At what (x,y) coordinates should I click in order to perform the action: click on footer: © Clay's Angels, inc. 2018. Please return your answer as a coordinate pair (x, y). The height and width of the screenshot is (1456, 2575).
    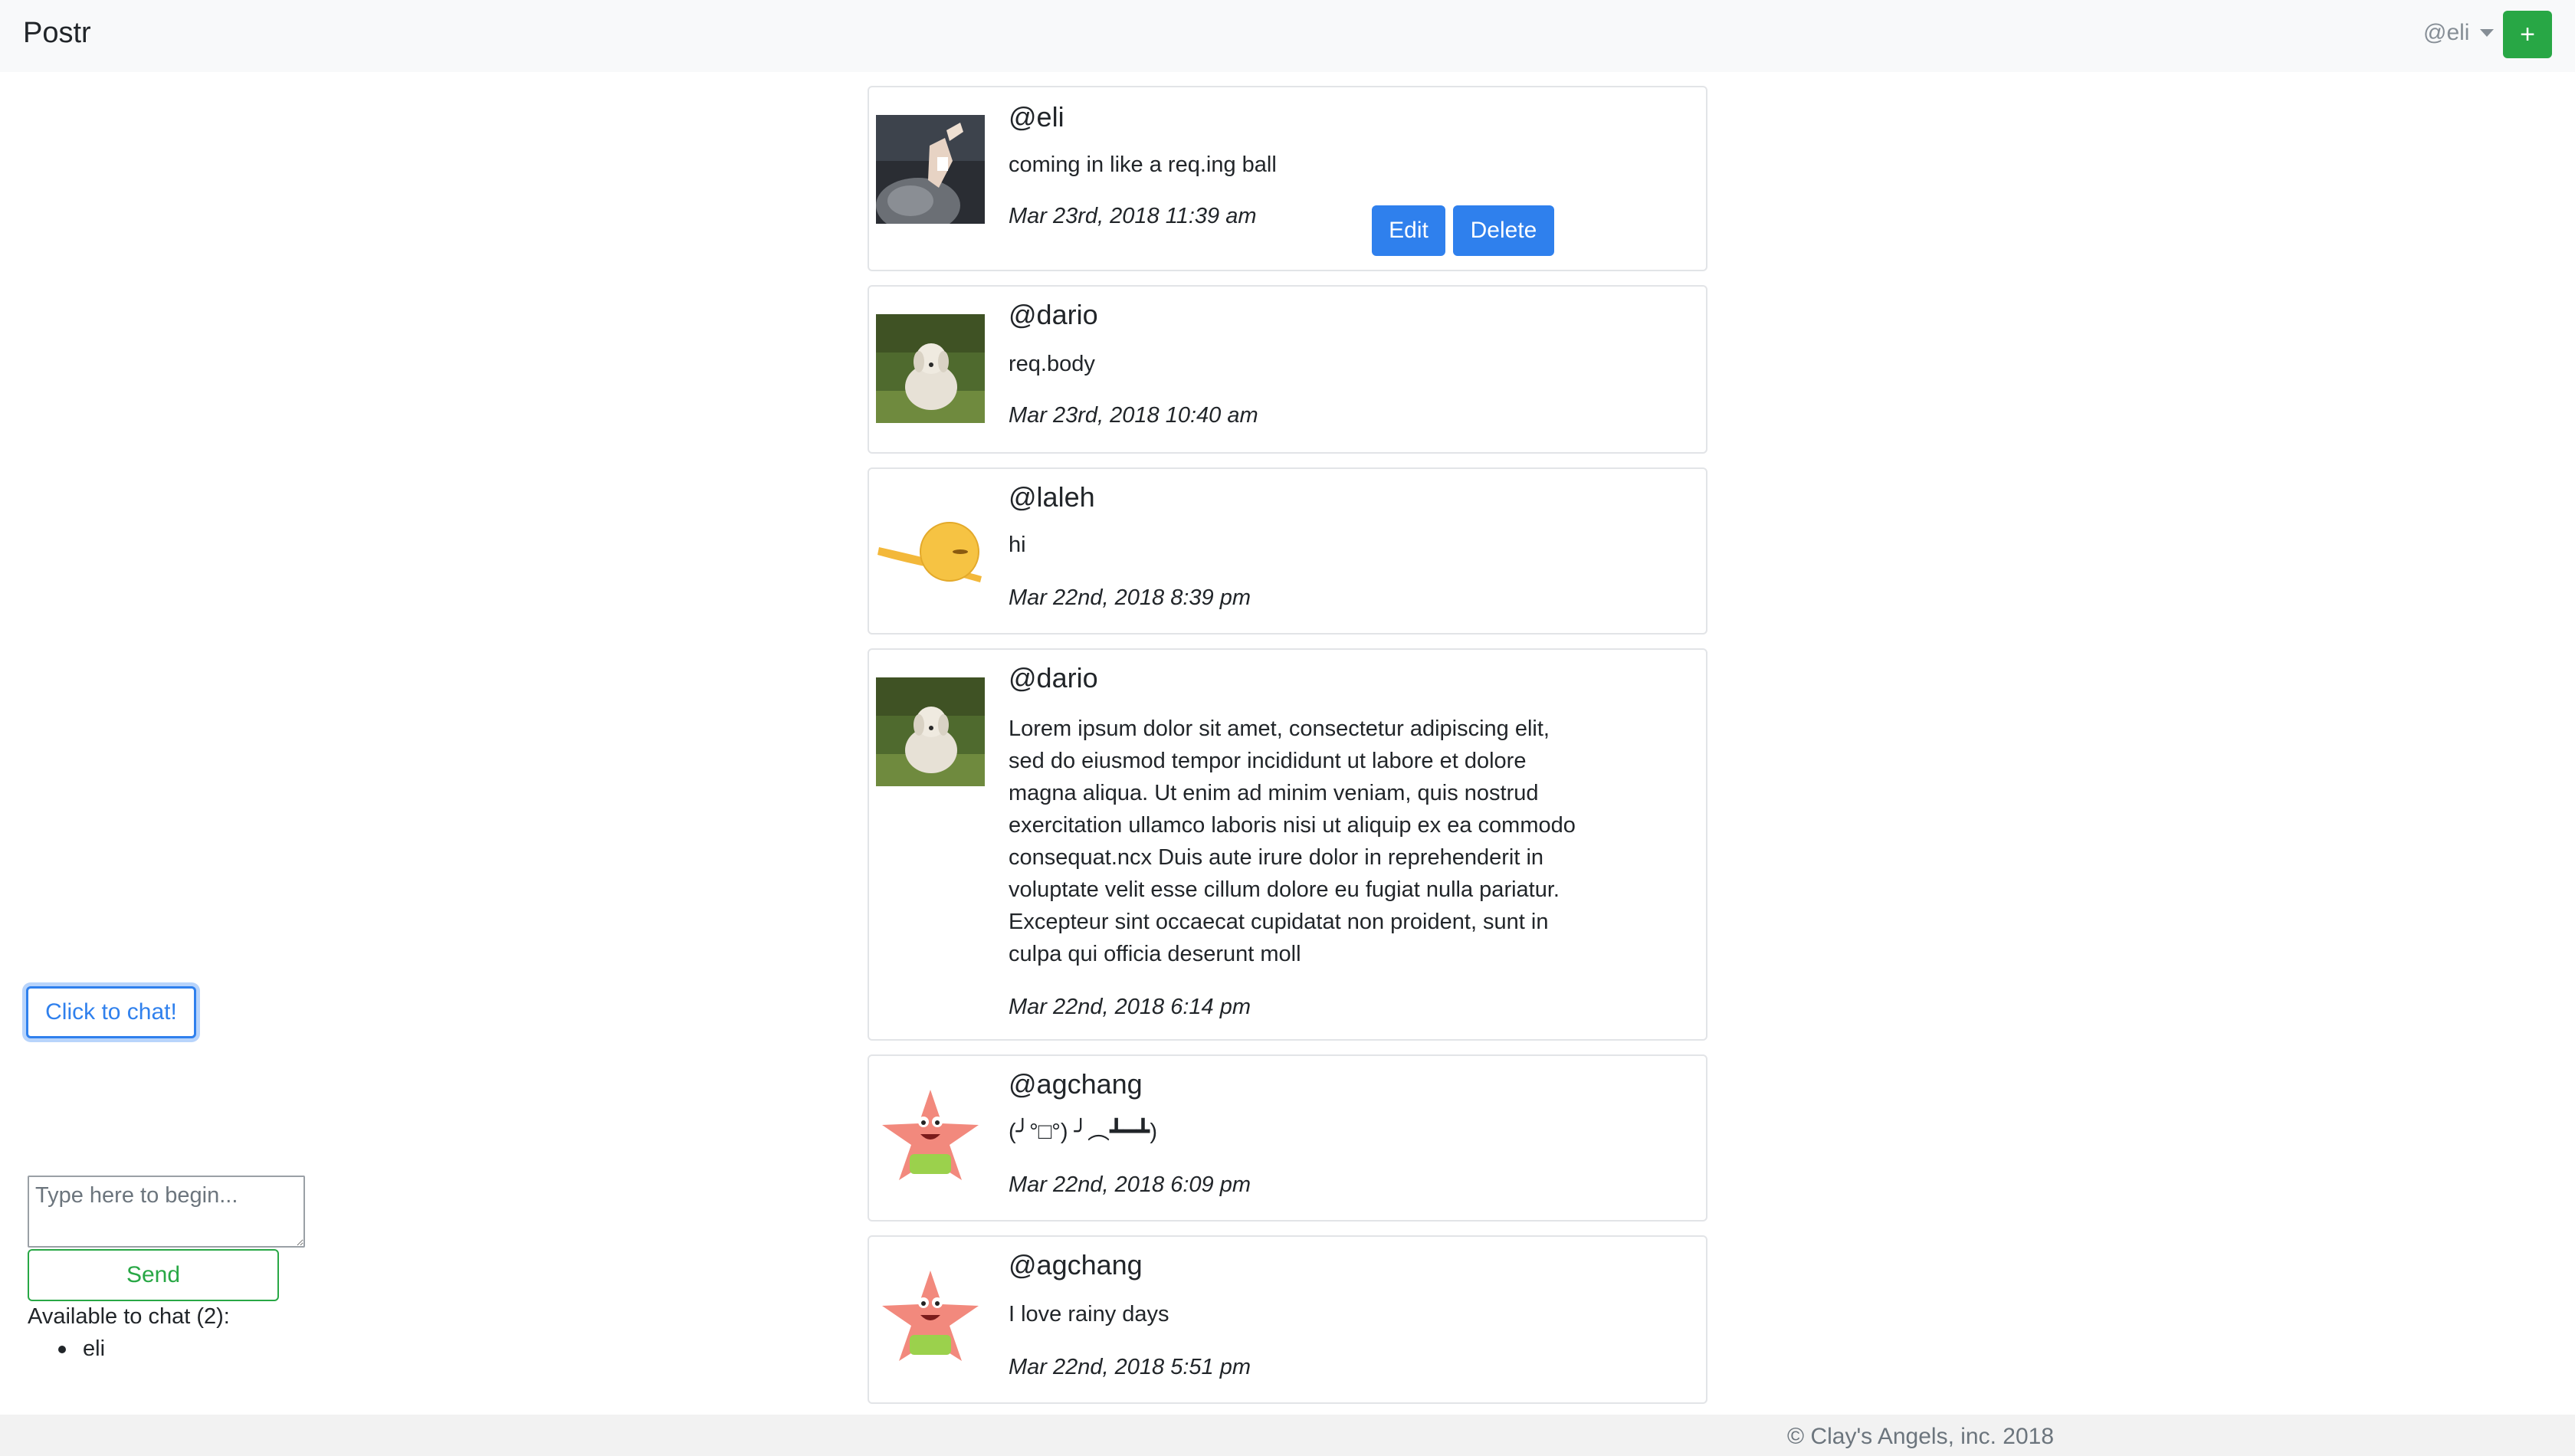
    Looking at the image, I should click on (1287, 1435).